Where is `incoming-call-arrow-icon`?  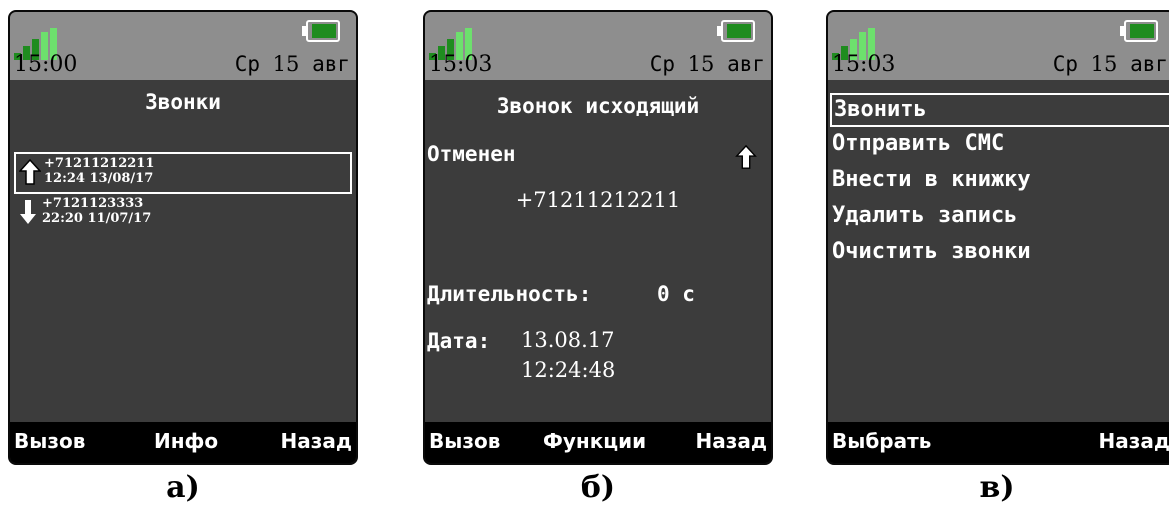 incoming-call-arrow-icon is located at coordinates (28, 212).